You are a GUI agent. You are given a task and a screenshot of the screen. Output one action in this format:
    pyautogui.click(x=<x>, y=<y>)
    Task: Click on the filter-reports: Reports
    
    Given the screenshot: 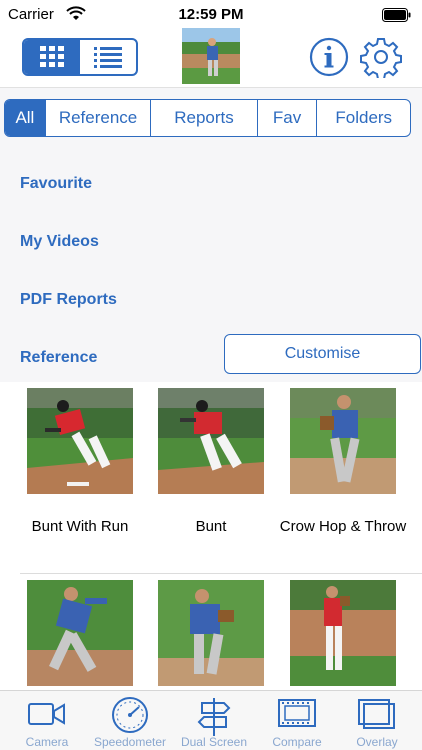 What is the action you would take?
    pyautogui.click(x=203, y=118)
    